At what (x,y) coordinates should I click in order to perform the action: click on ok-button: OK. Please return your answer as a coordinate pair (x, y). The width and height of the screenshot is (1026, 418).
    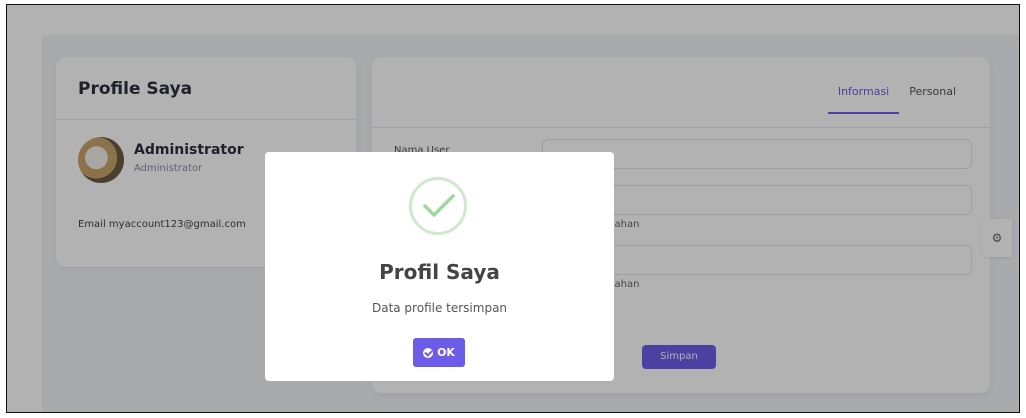
    Looking at the image, I should click on (439, 352).